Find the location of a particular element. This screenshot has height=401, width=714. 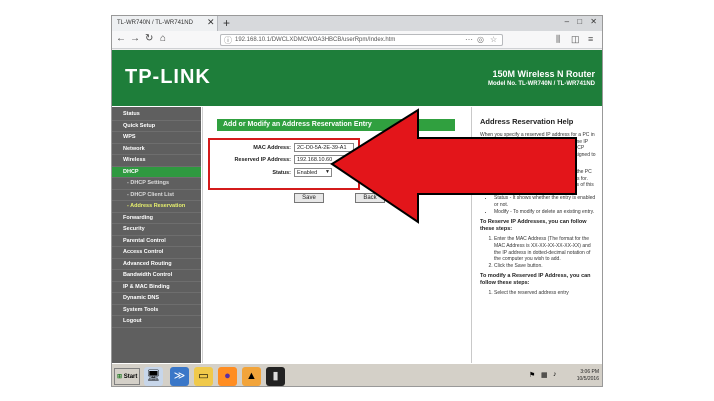

pocket-icon: ◎ is located at coordinates (480, 39).